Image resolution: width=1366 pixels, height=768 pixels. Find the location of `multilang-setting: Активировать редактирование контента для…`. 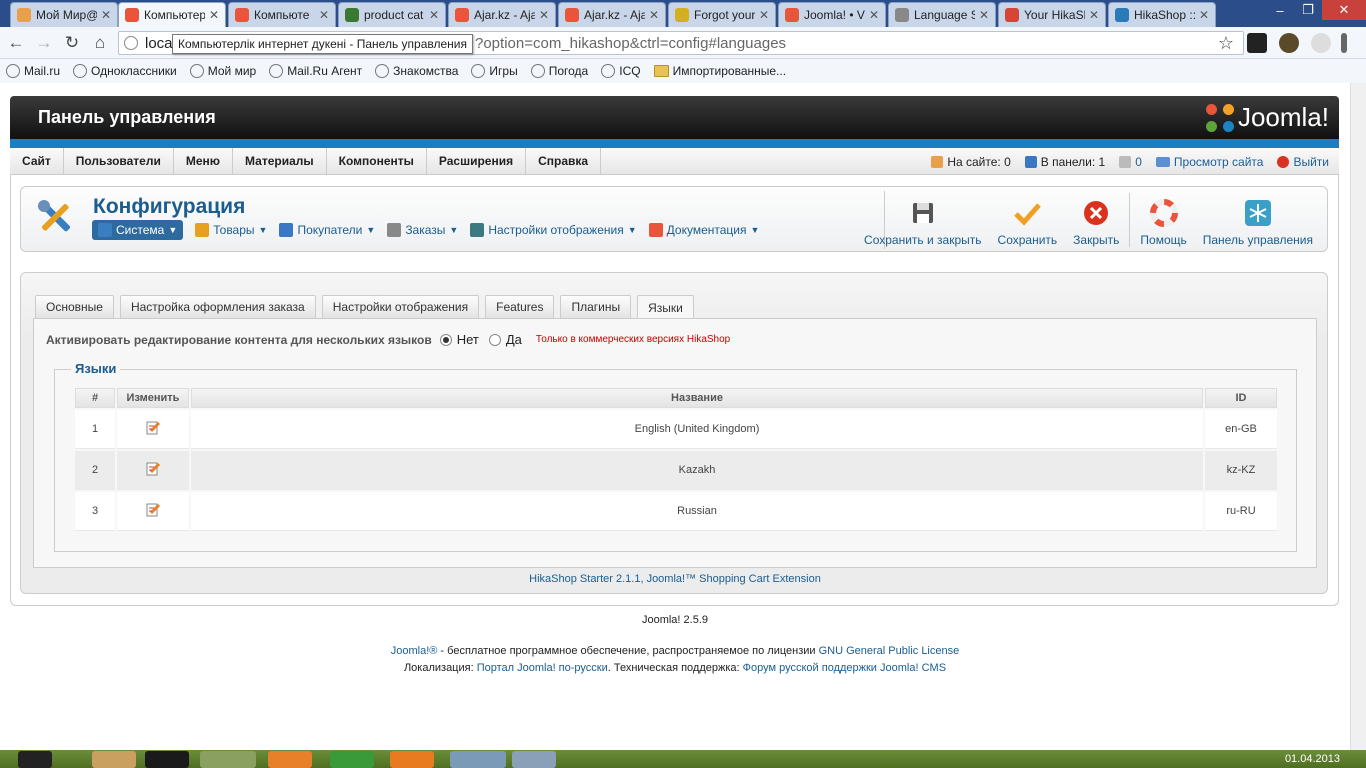

multilang-setting: Активировать редактирование контента для… is located at coordinates (388, 339).